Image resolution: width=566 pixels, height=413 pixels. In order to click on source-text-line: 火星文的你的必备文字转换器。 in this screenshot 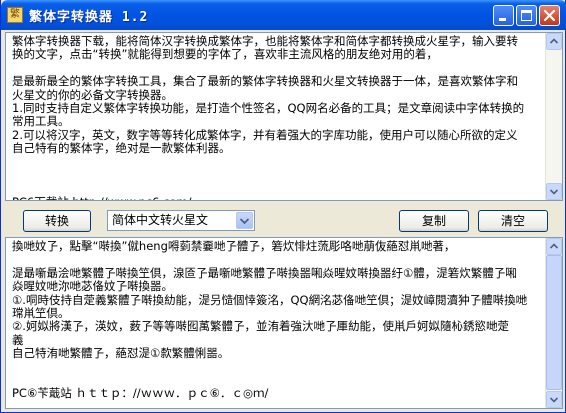, I will do `click(92, 94)`.